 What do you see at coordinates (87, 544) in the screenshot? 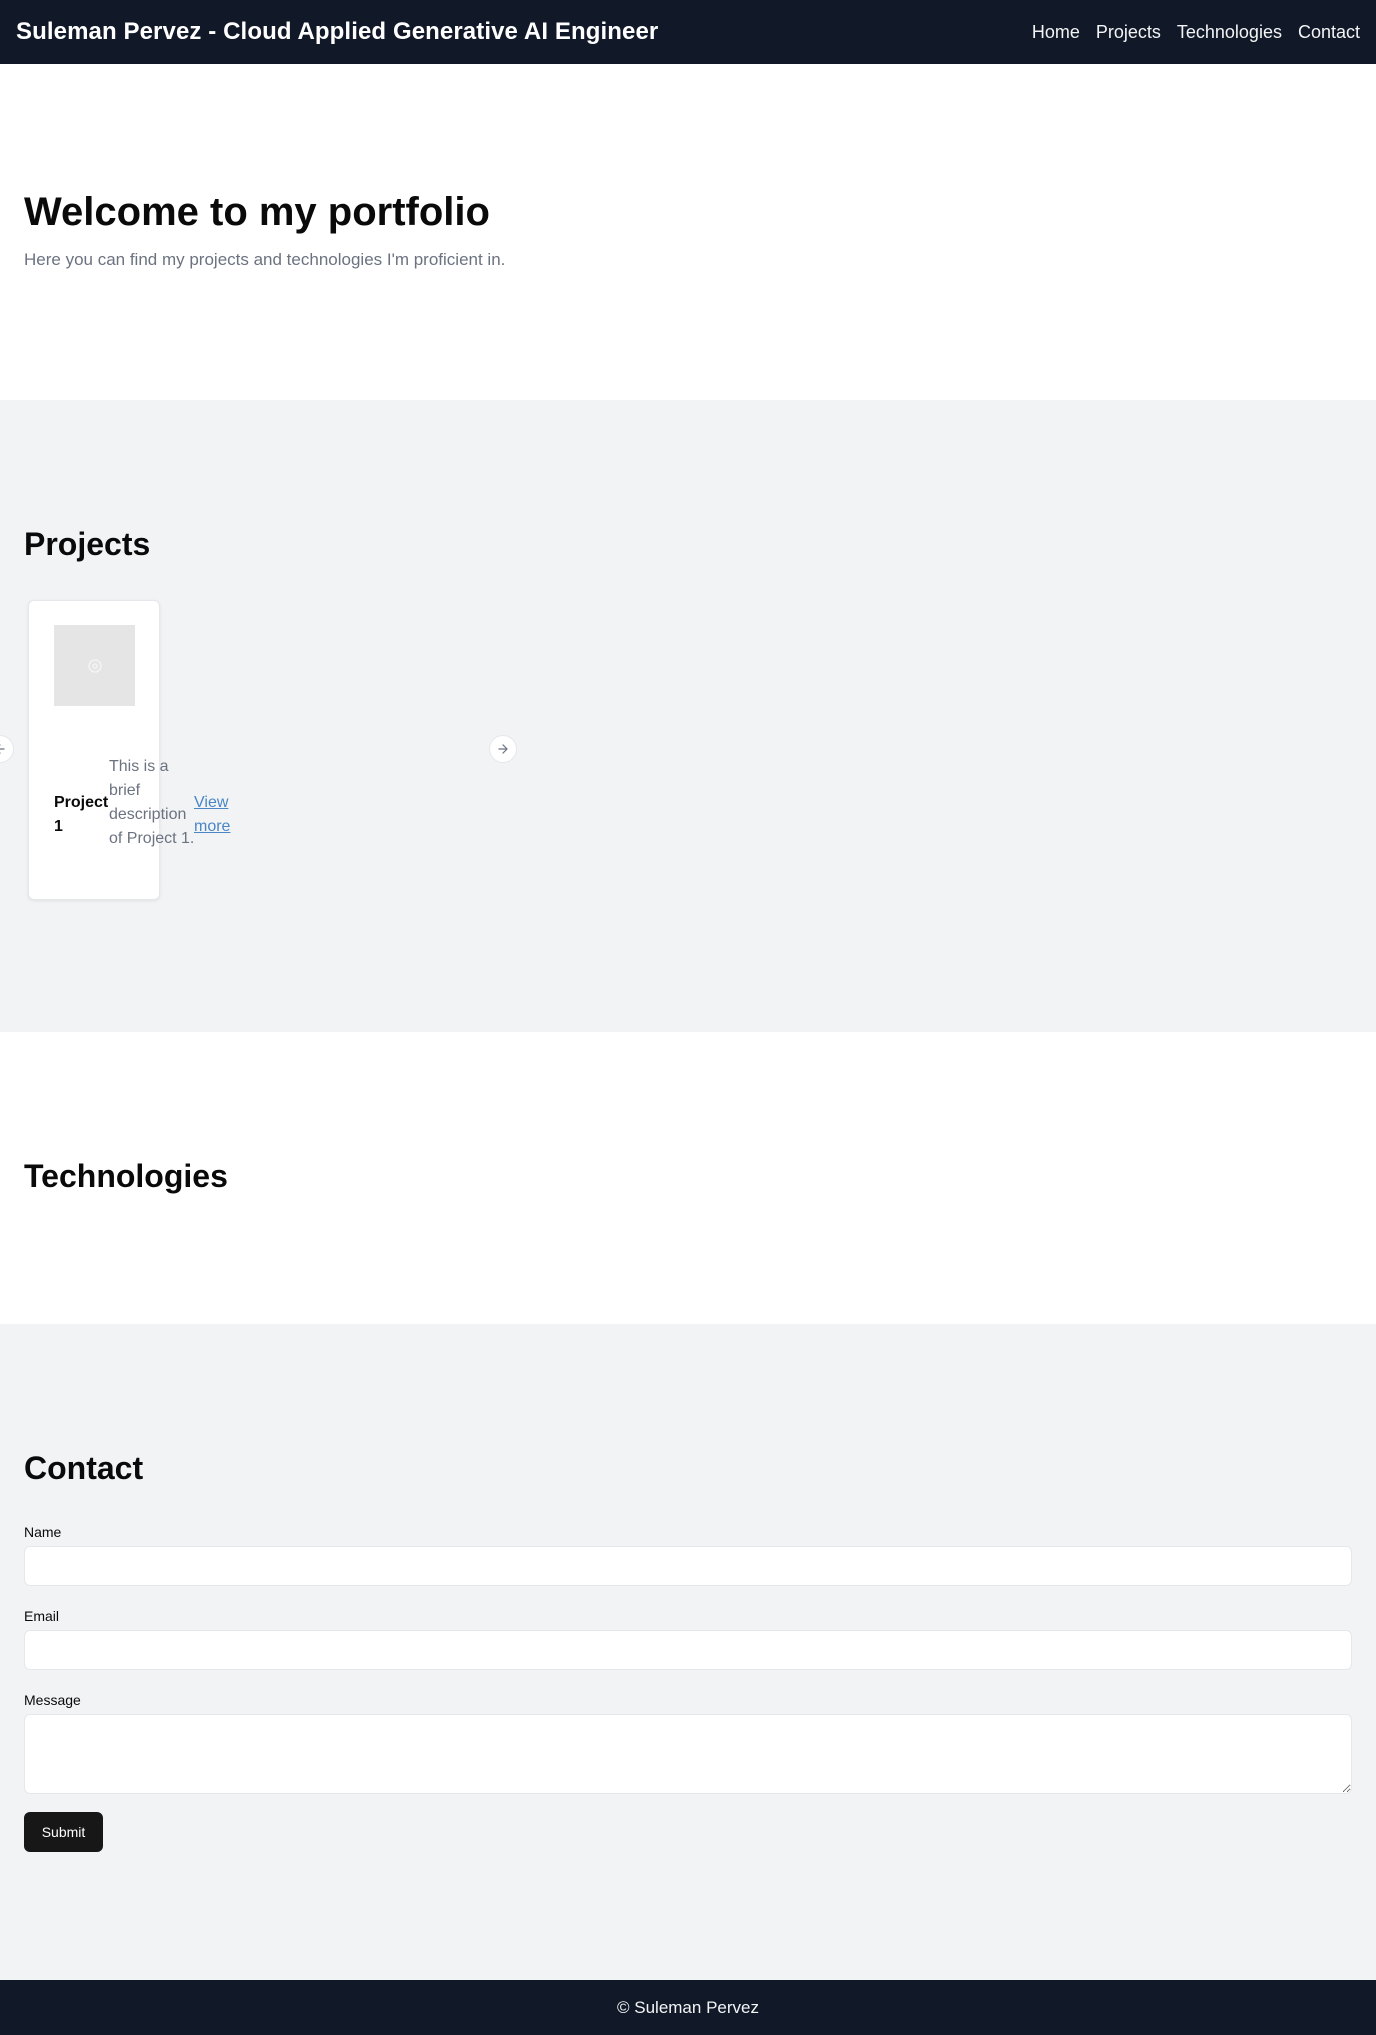
I see `projects-heading: Projects` at bounding box center [87, 544].